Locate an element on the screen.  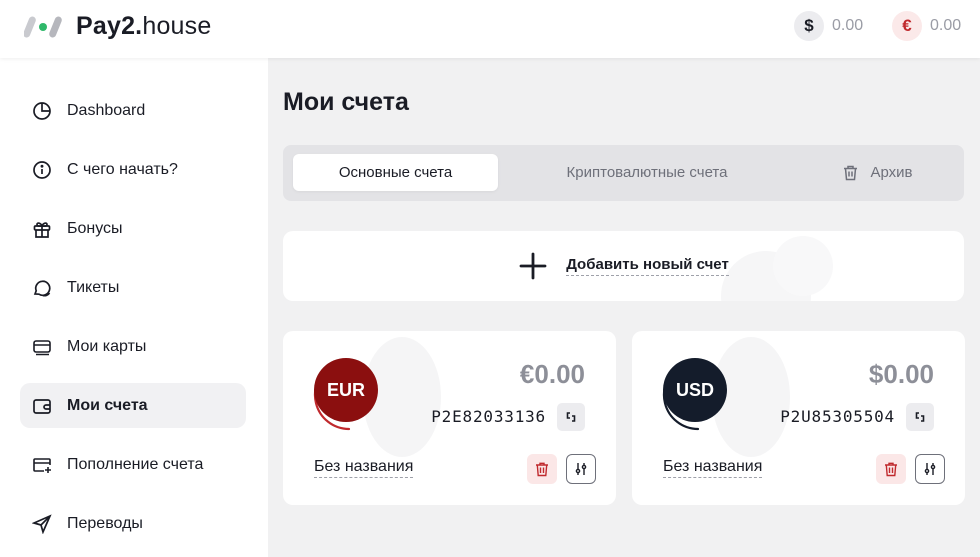
dollar-icon: $ is located at coordinates (809, 26).